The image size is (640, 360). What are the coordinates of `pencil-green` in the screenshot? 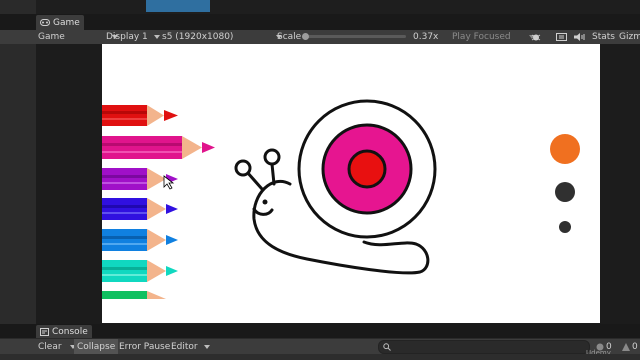 It's located at (134, 295).